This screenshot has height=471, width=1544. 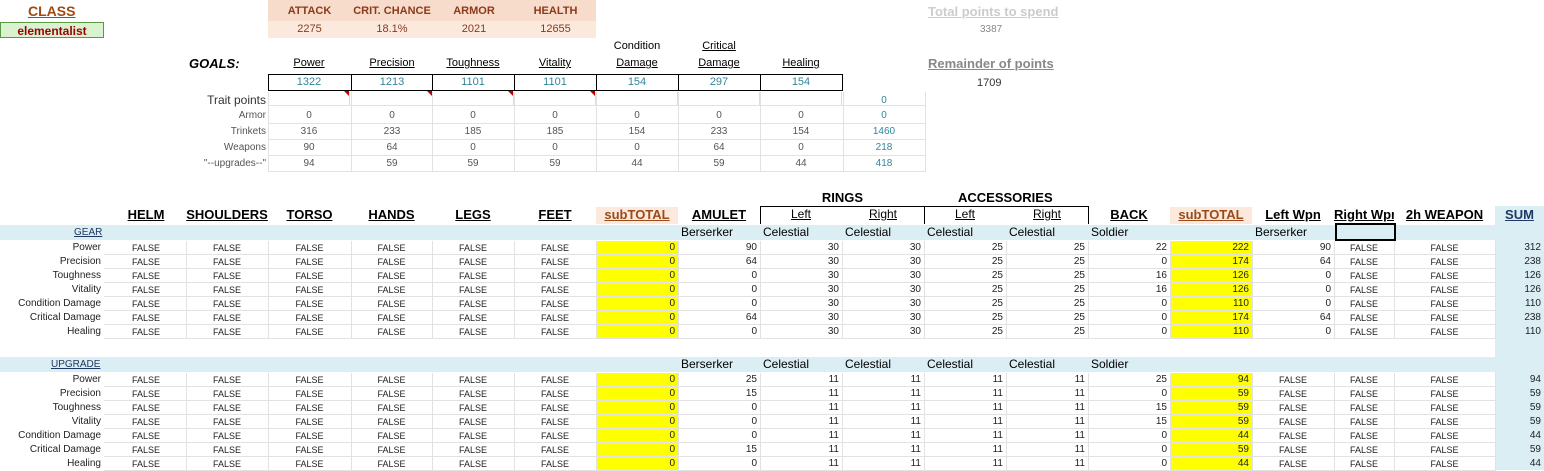 I want to click on goal-value: 1322, so click(x=309, y=82).